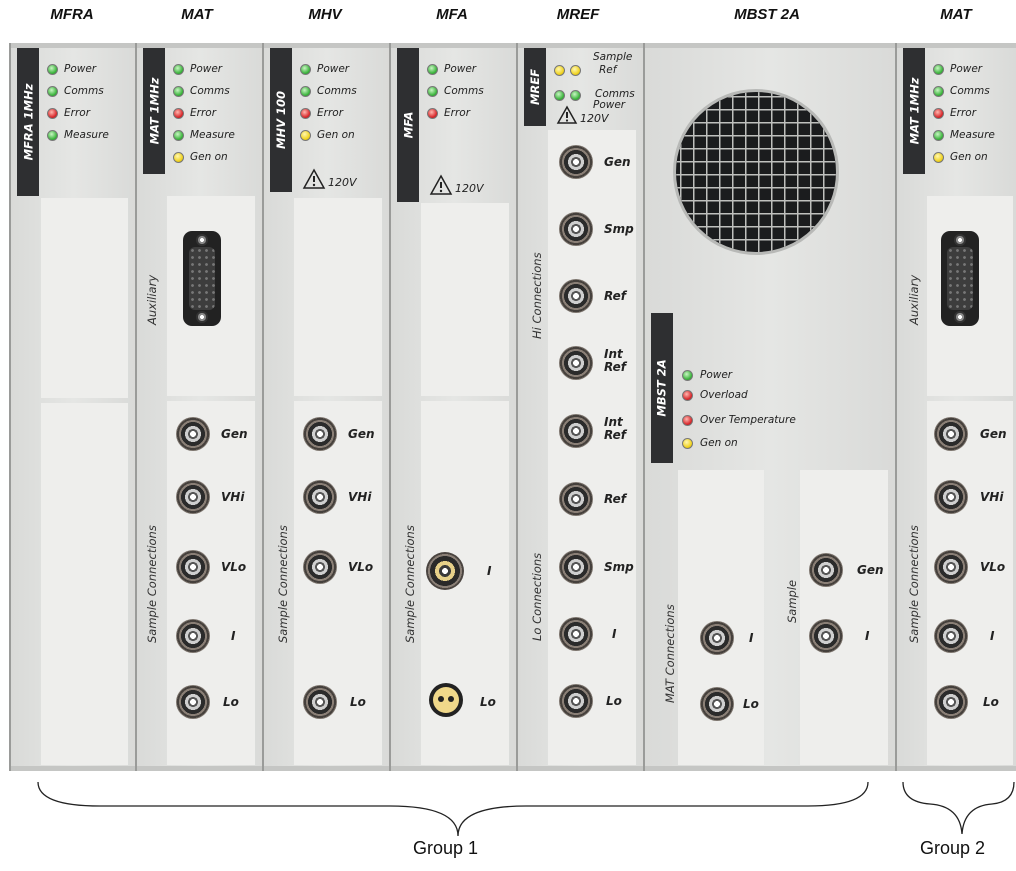  What do you see at coordinates (360, 497) in the screenshot?
I see `port-label: VHi` at bounding box center [360, 497].